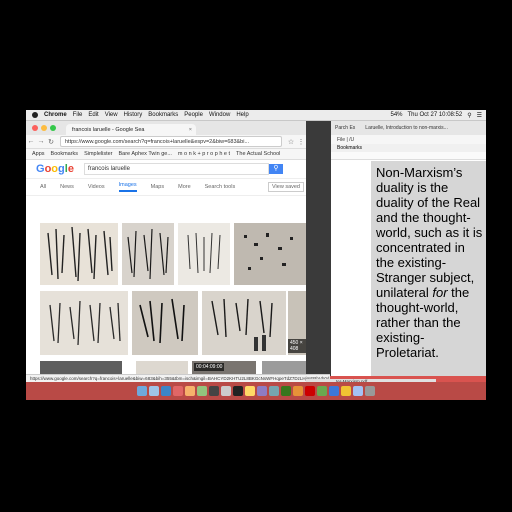 This screenshot has height=512, width=512. Describe the element at coordinates (479, 115) in the screenshot. I see `menu-list-icon: ☰` at that location.